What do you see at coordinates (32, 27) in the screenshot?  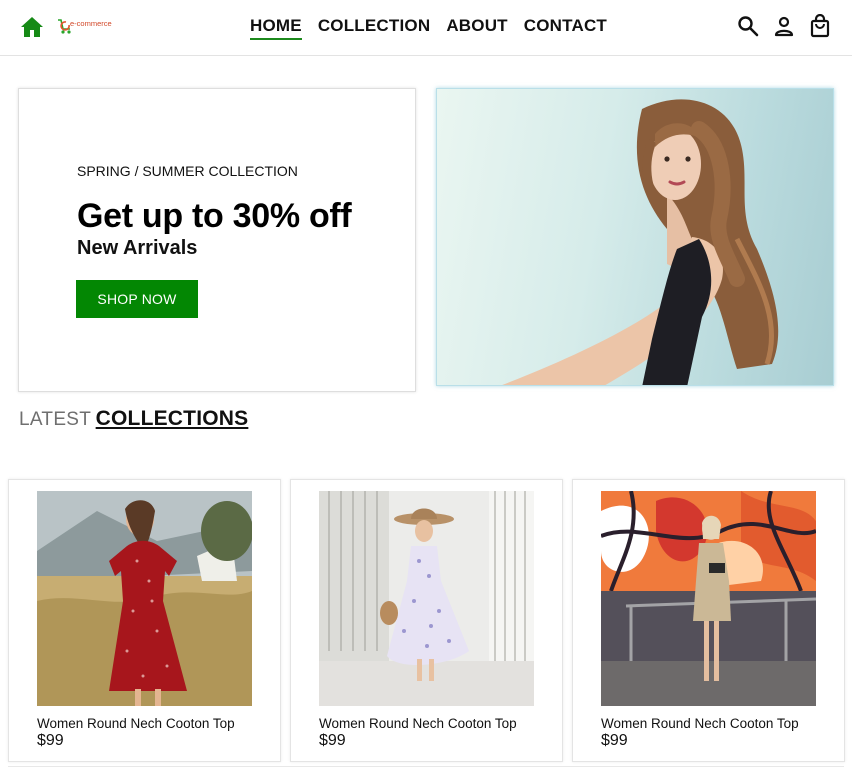 I see `home-icon` at bounding box center [32, 27].